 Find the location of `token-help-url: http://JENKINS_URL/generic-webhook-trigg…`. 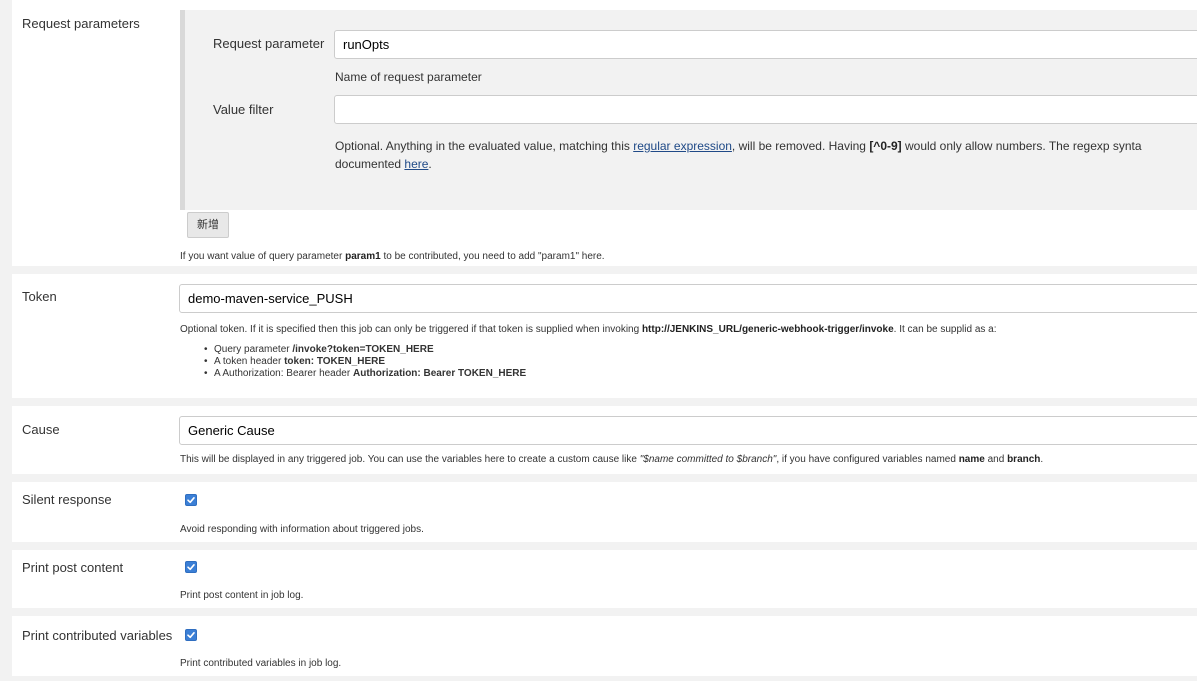

token-help-url: http://JENKINS_URL/generic-webhook-trigg… is located at coordinates (767, 329).